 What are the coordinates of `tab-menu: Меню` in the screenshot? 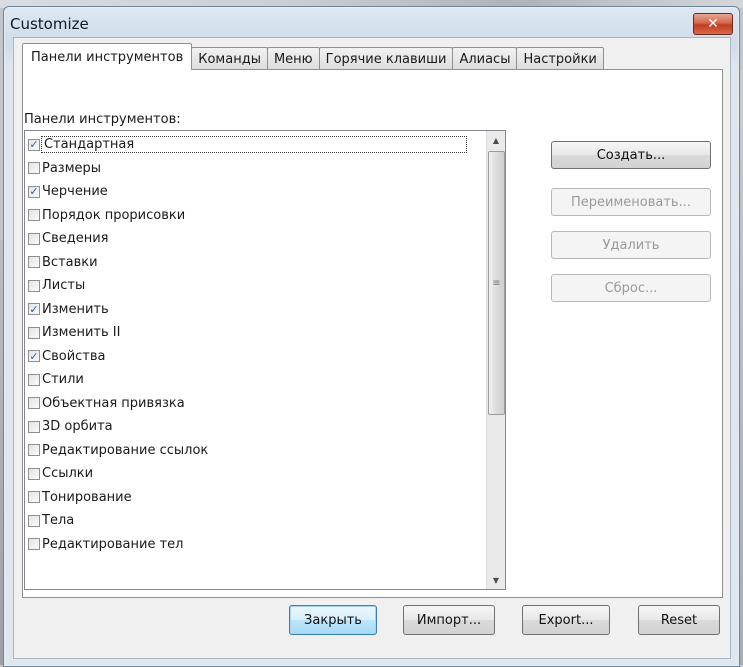 It's located at (293, 58).